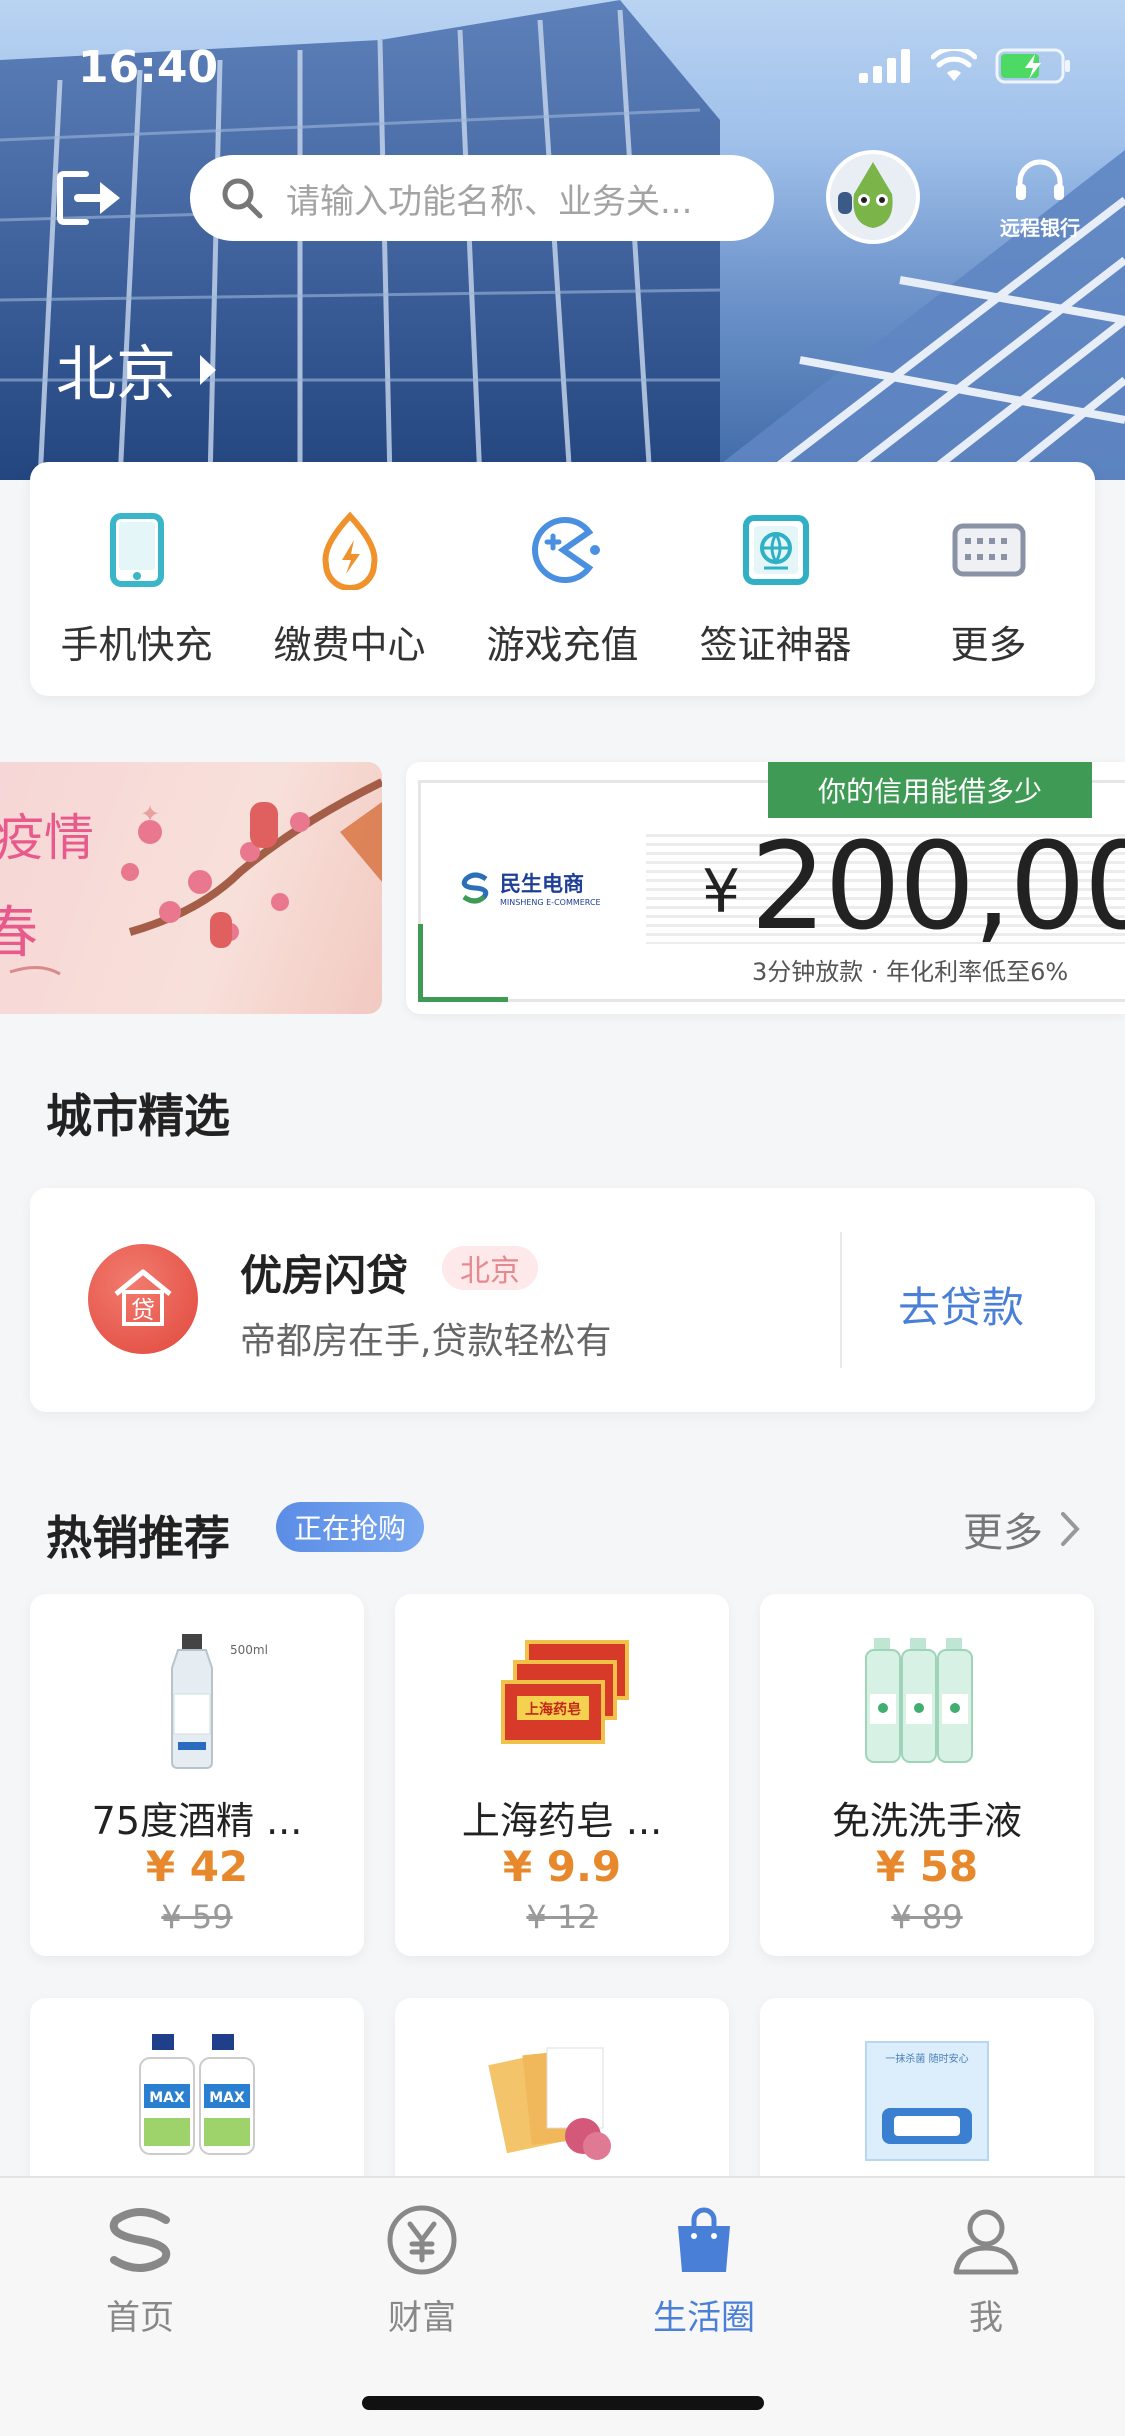  Describe the element at coordinates (136, 645) in the screenshot. I see `quick-item-label: 手机快充` at that location.